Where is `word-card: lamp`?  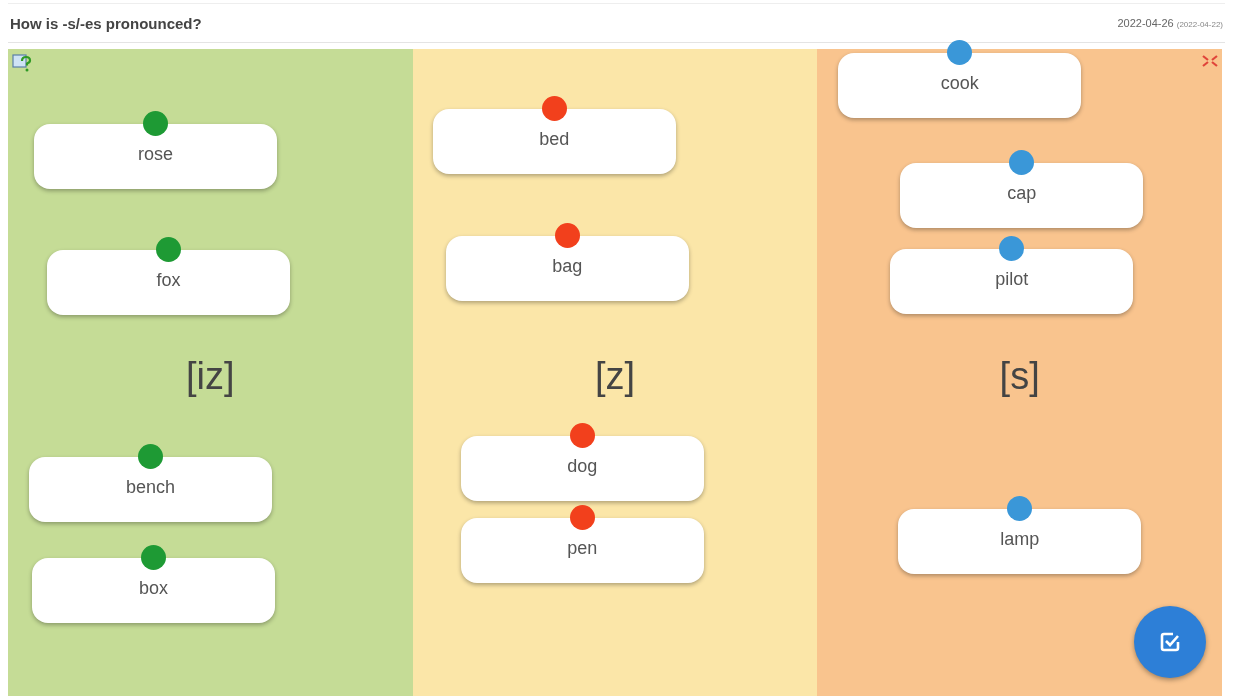 word-card: lamp is located at coordinates (1020, 541).